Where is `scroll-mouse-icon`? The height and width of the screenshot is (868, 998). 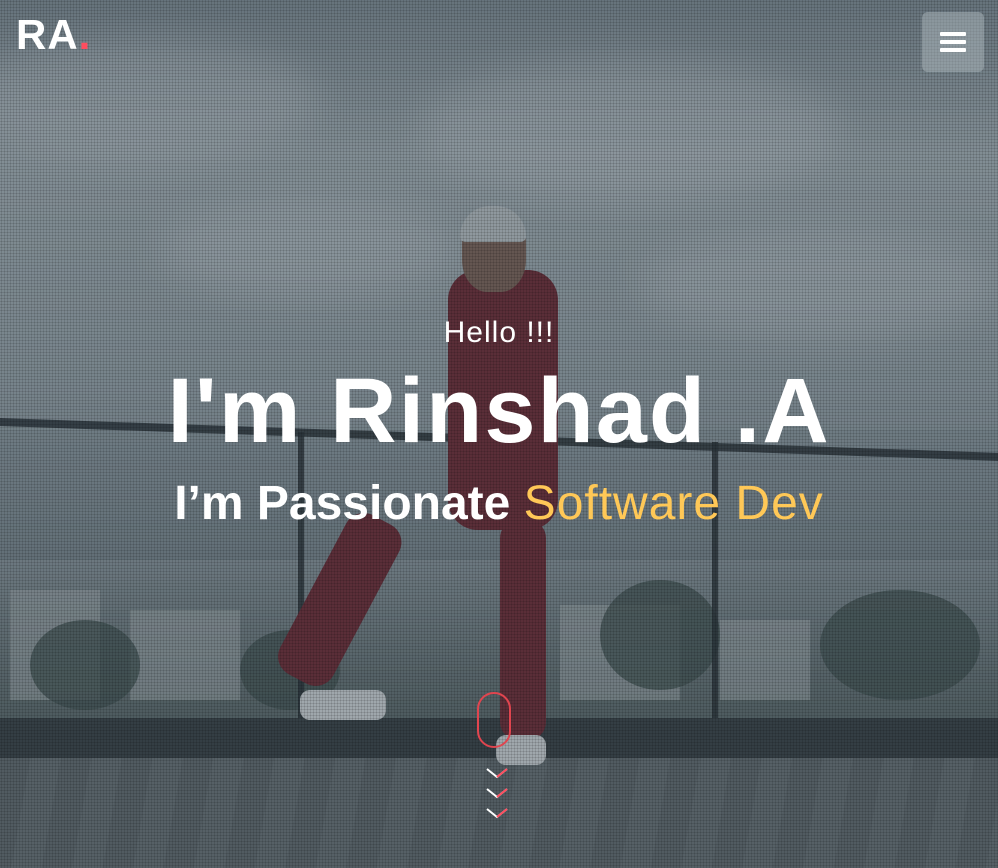
scroll-mouse-icon is located at coordinates (494, 720).